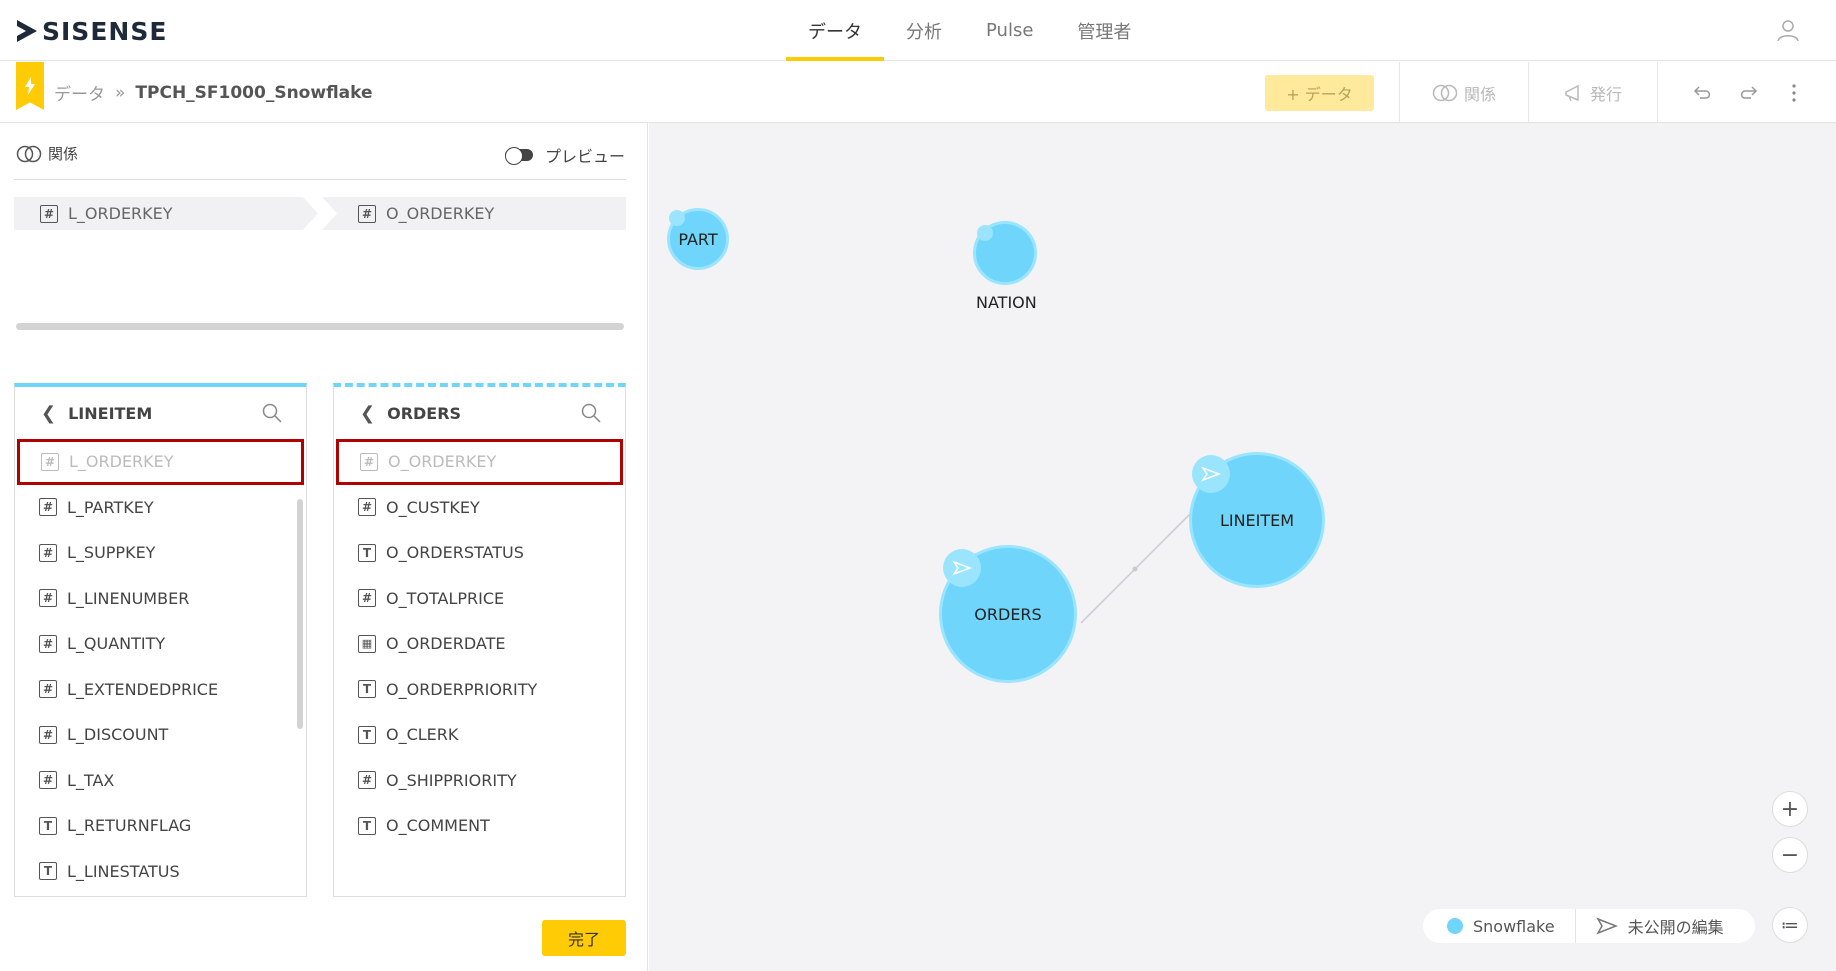 The width and height of the screenshot is (1836, 971). I want to click on logo-text: SISENSE, so click(105, 31).